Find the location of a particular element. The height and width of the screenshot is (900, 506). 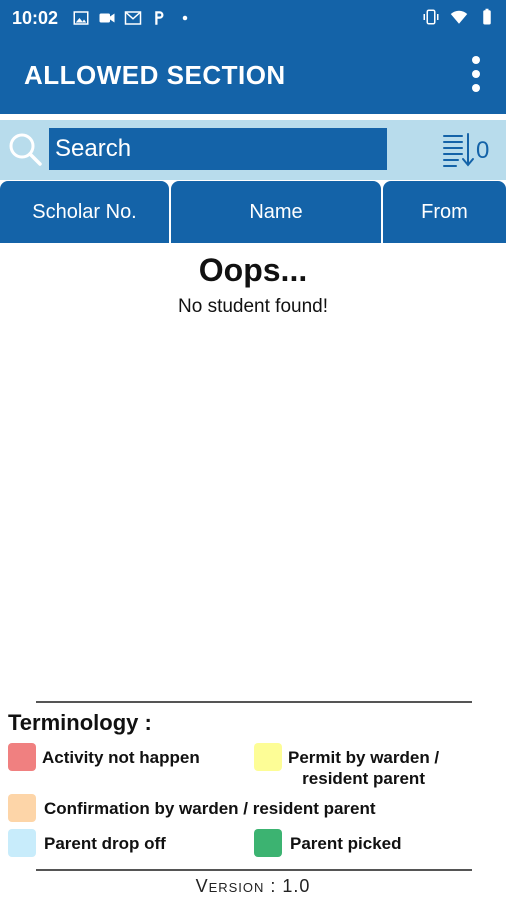

legend-label: Parent picked is located at coordinates (346, 843).